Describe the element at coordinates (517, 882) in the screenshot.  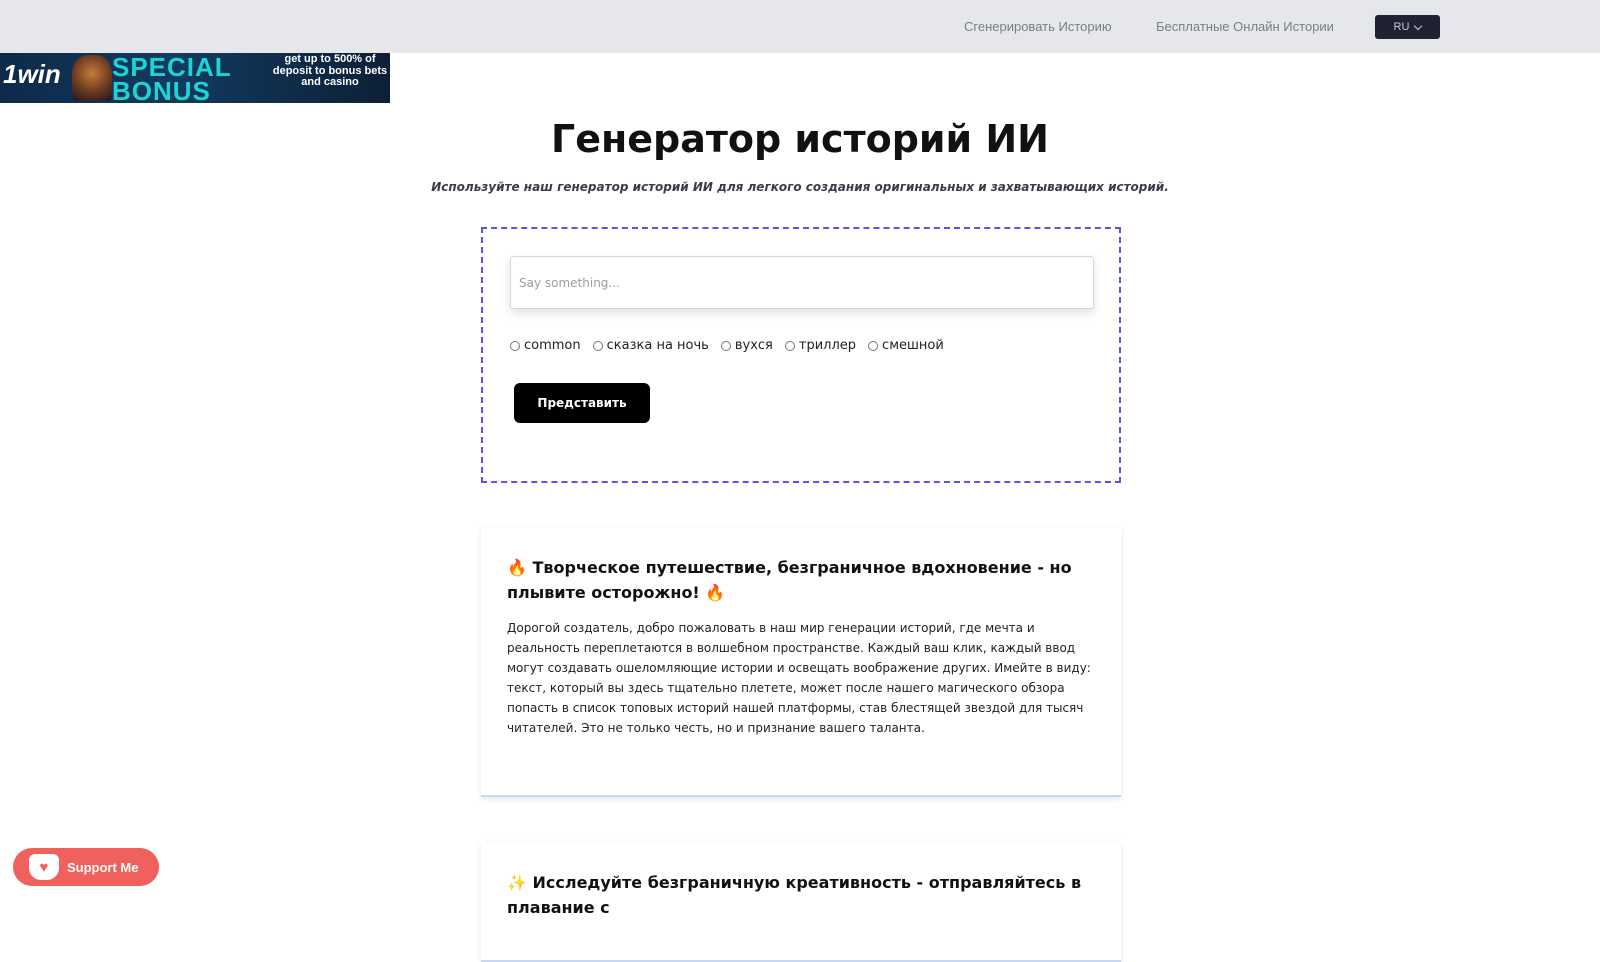
I see `sparkles-icon: ✨` at that location.